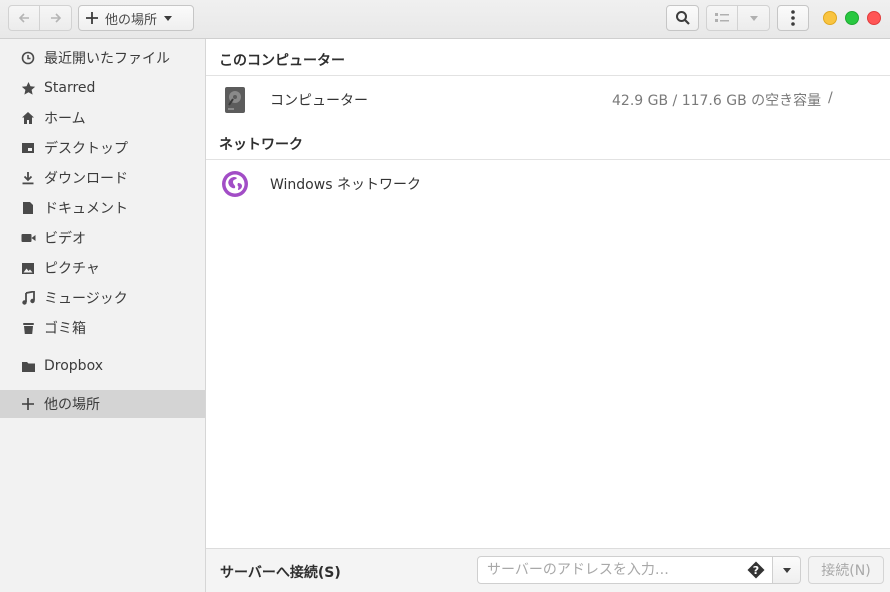  Describe the element at coordinates (72, 405) in the screenshot. I see `sidebar-item-label: 他の場所` at that location.